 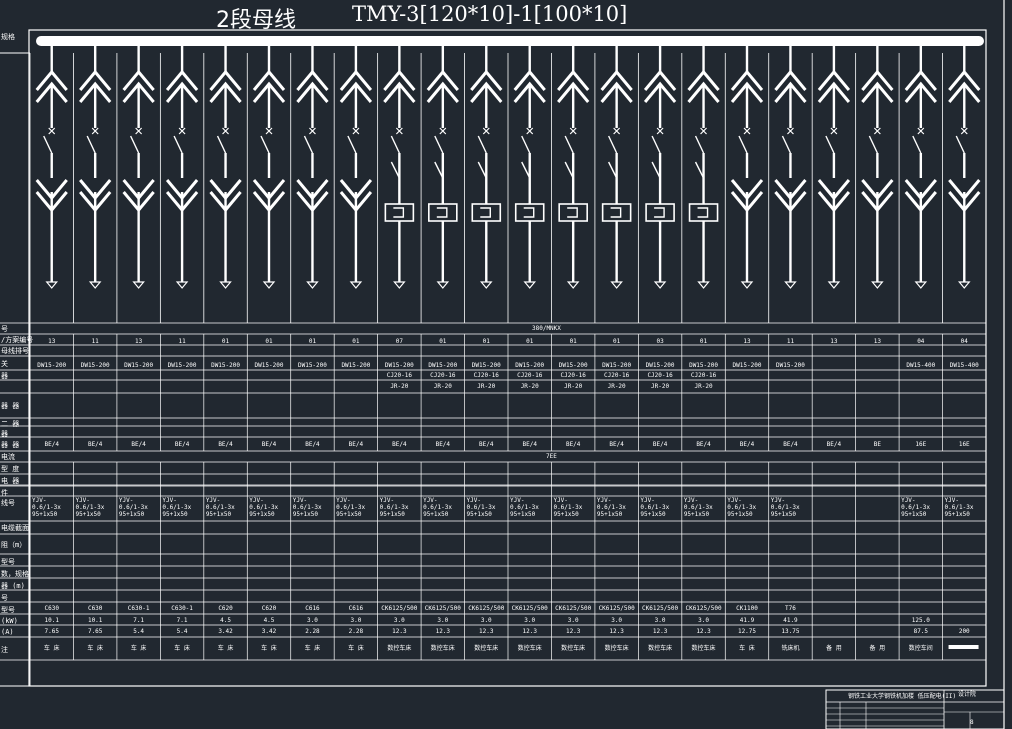 I want to click on row-label: 母线排号, so click(x=15, y=351).